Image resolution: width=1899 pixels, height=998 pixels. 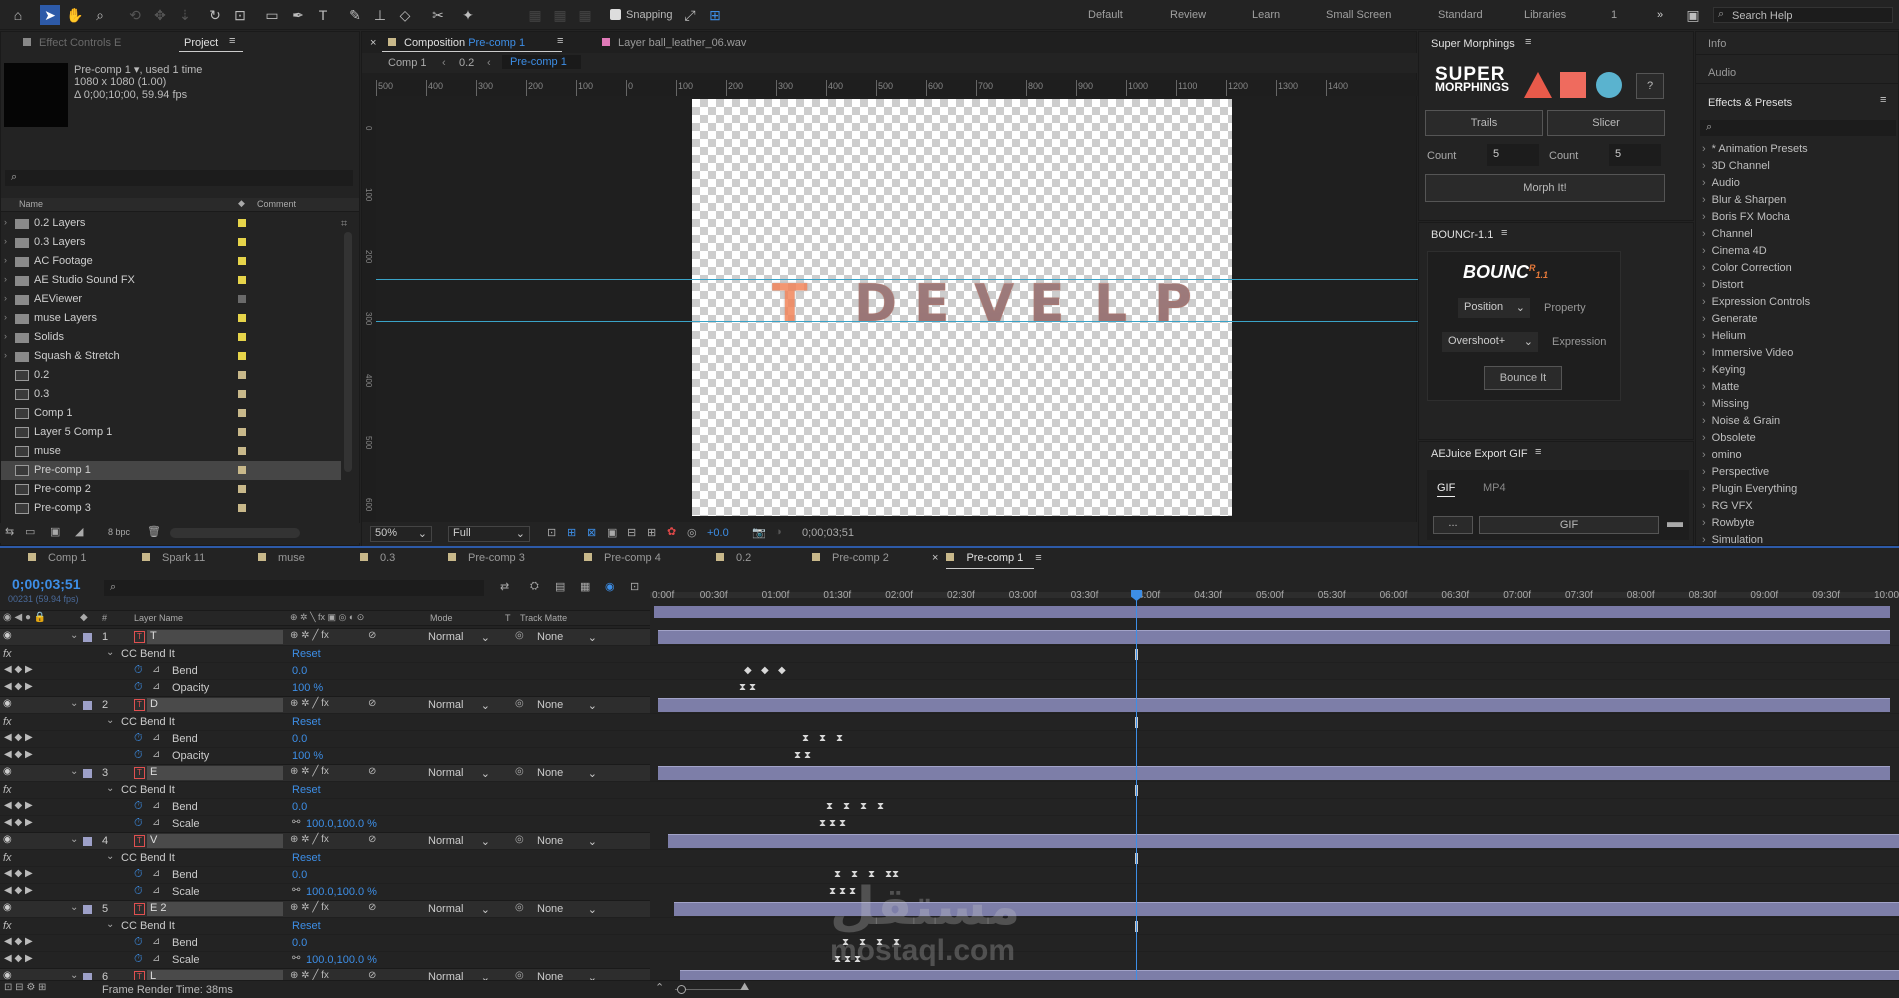 I want to click on project-search-input: ⌕, so click(x=179, y=178).